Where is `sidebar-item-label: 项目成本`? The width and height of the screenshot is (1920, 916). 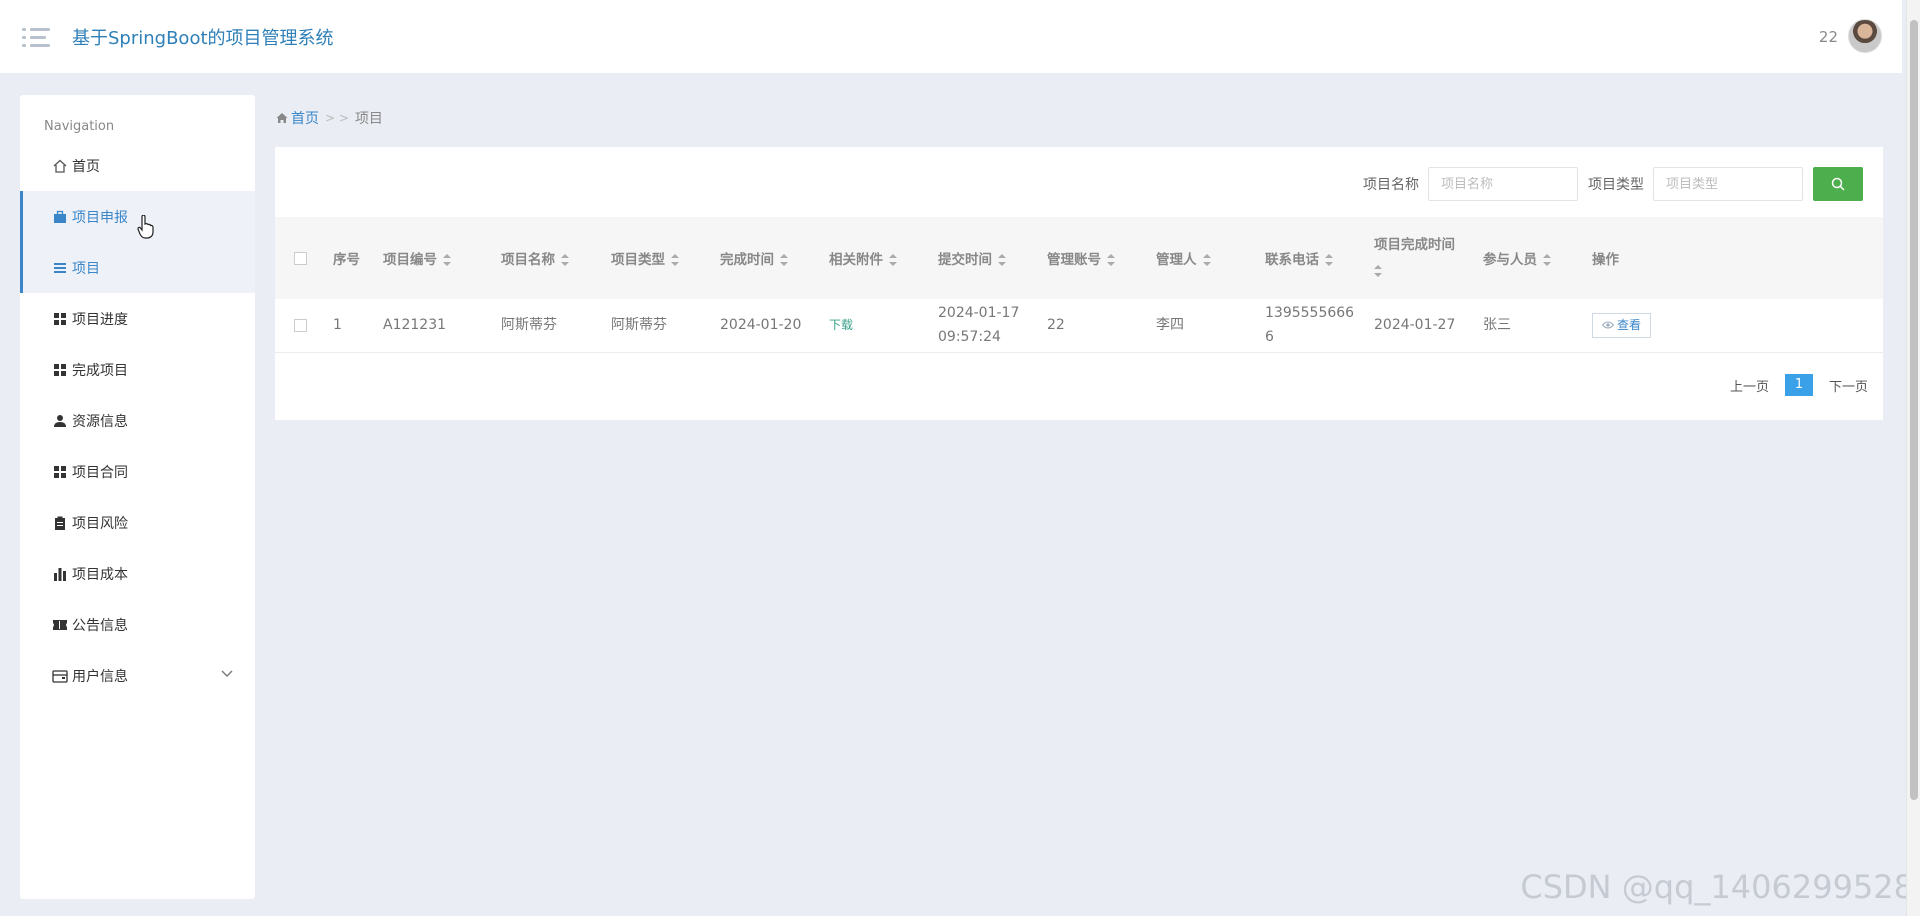
sidebar-item-label: 项目成本 is located at coordinates (100, 574).